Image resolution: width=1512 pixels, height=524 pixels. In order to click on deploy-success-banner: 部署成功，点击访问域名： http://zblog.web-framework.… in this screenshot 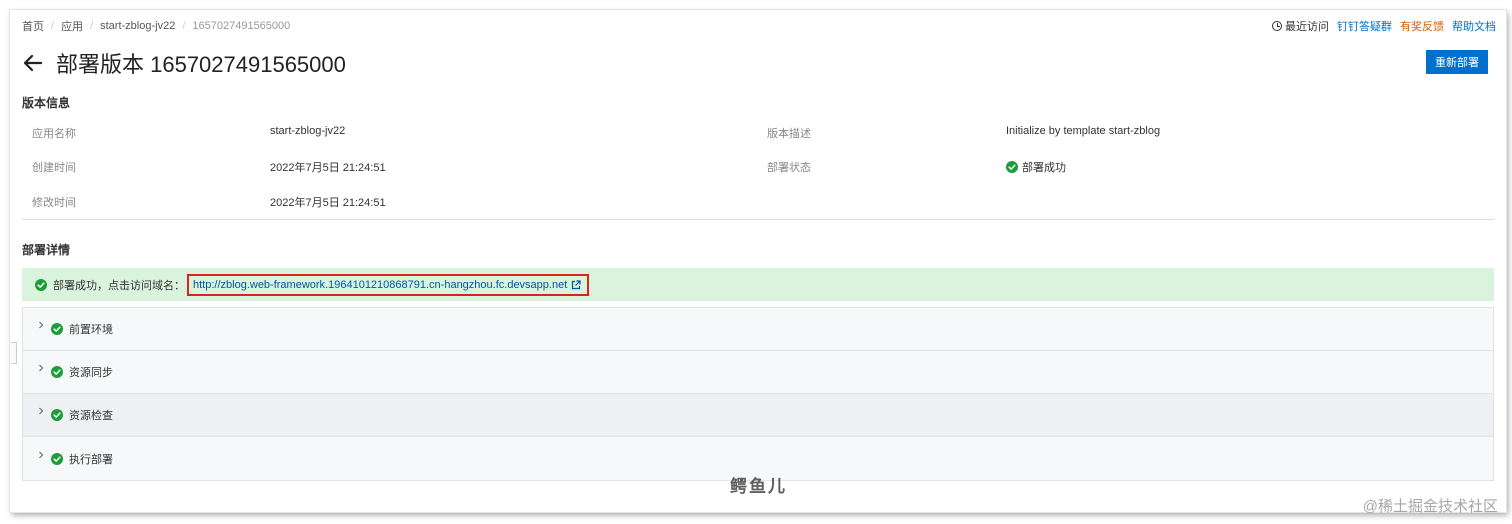, I will do `click(758, 284)`.